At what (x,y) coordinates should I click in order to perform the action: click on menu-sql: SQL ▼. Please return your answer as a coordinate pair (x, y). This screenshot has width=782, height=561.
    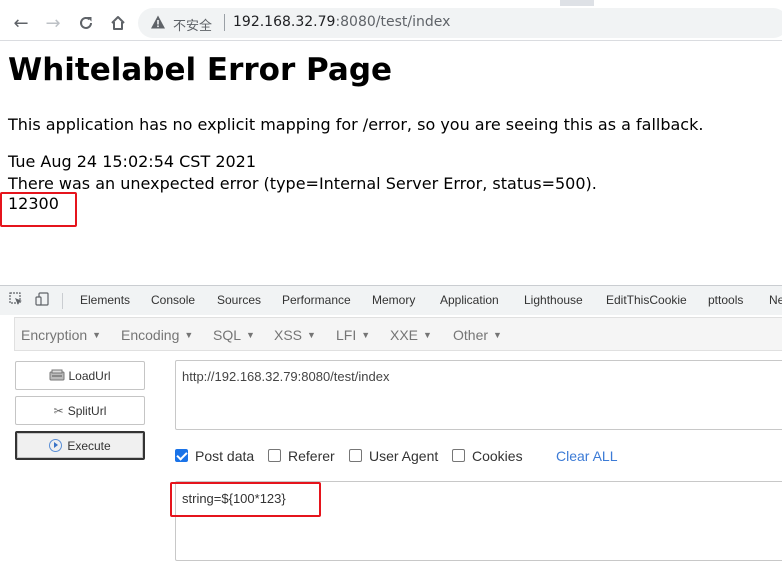
    Looking at the image, I should click on (234, 335).